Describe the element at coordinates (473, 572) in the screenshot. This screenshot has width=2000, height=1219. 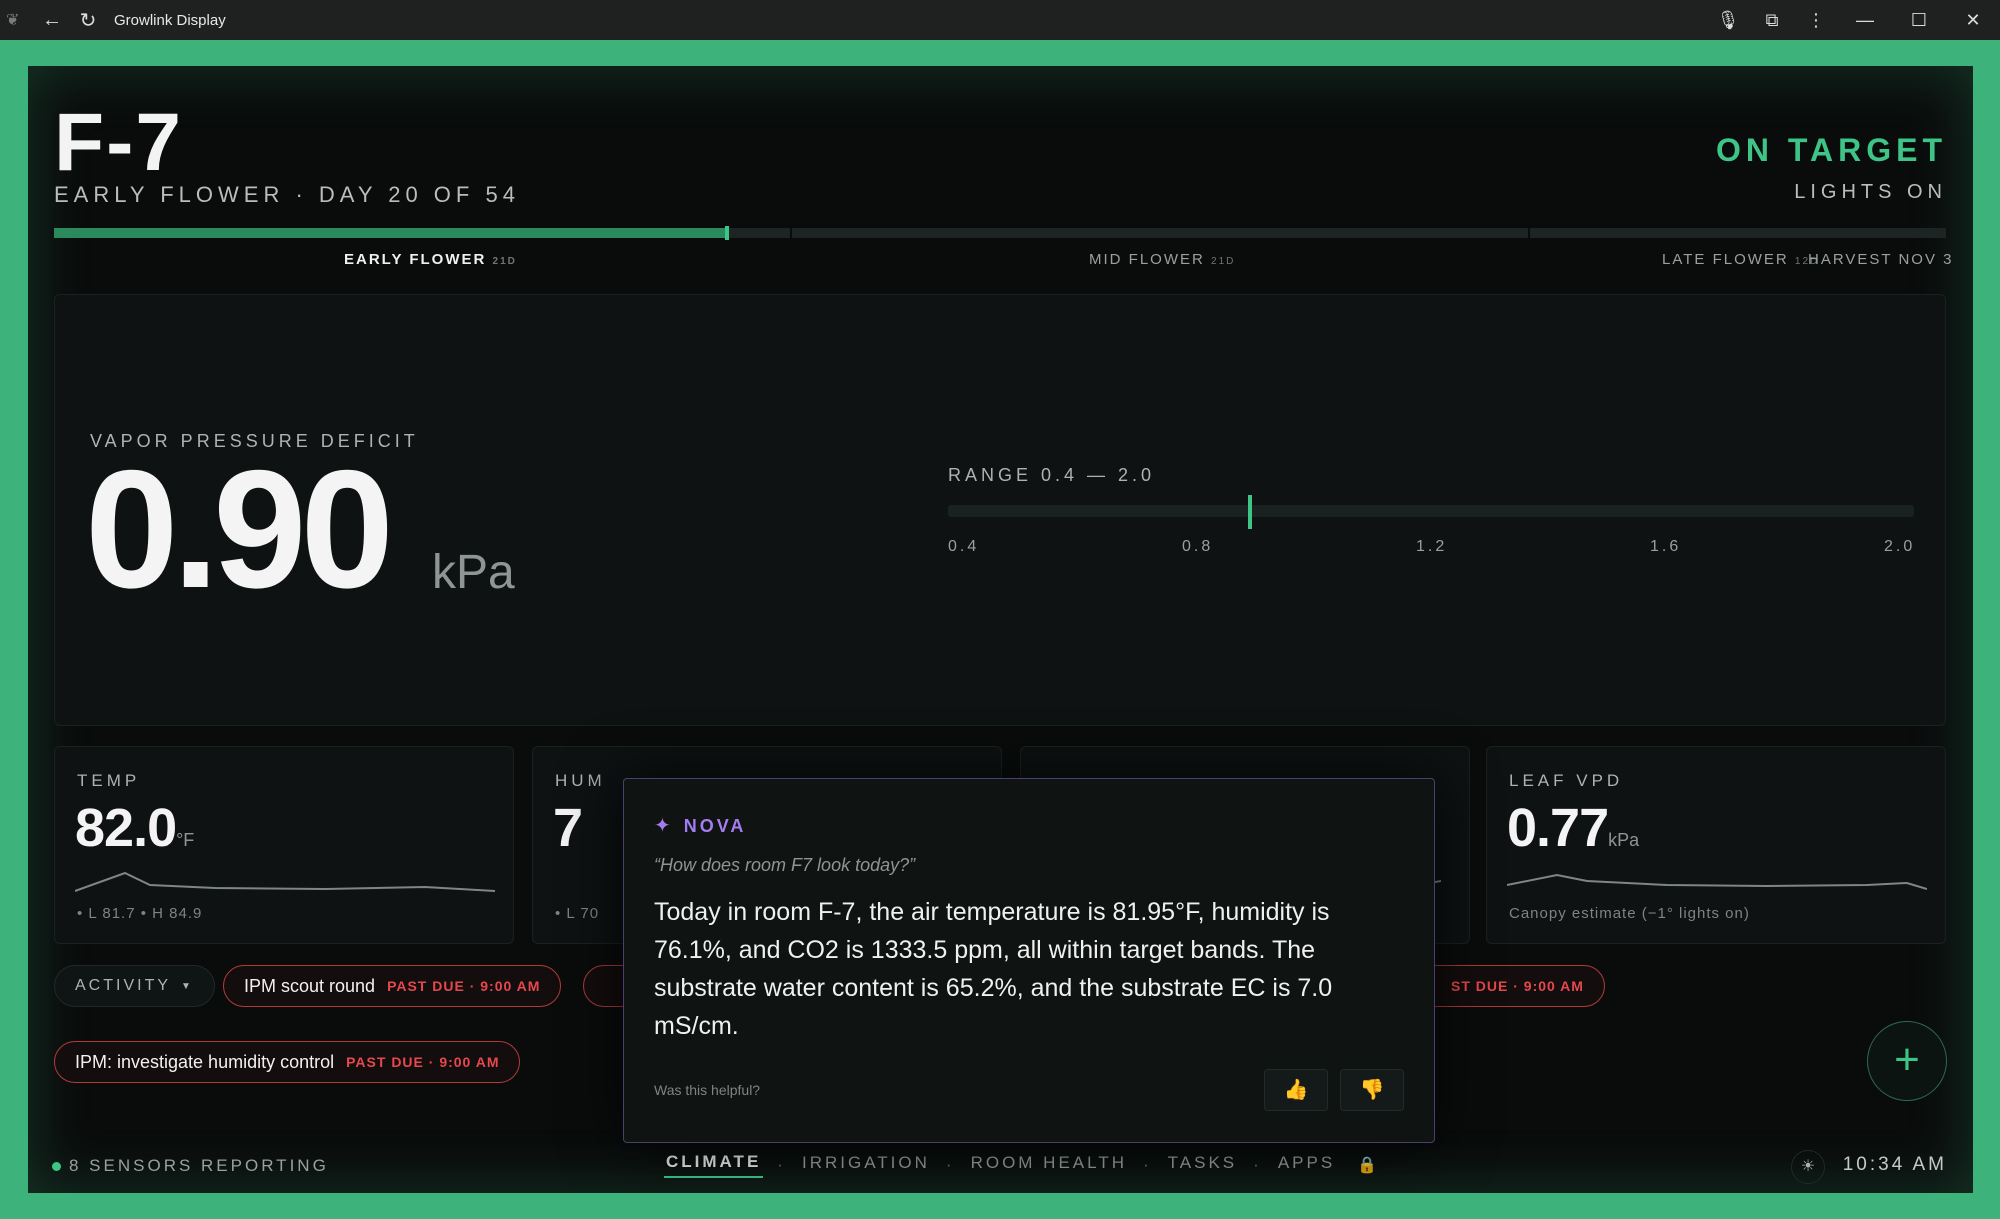
I see `vpd-unit: kPa` at that location.